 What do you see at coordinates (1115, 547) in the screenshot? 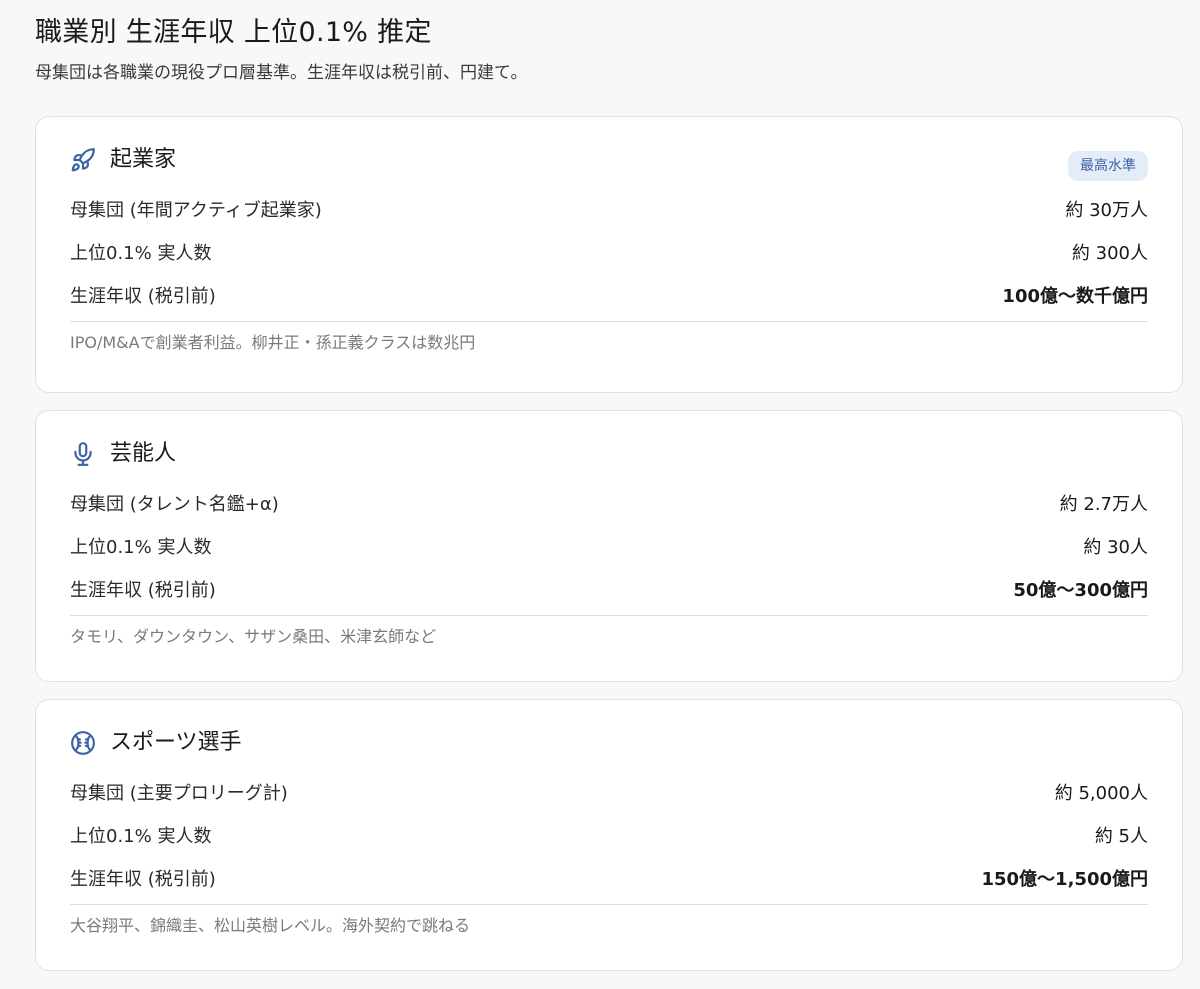
I see `row-value: 約 30人` at bounding box center [1115, 547].